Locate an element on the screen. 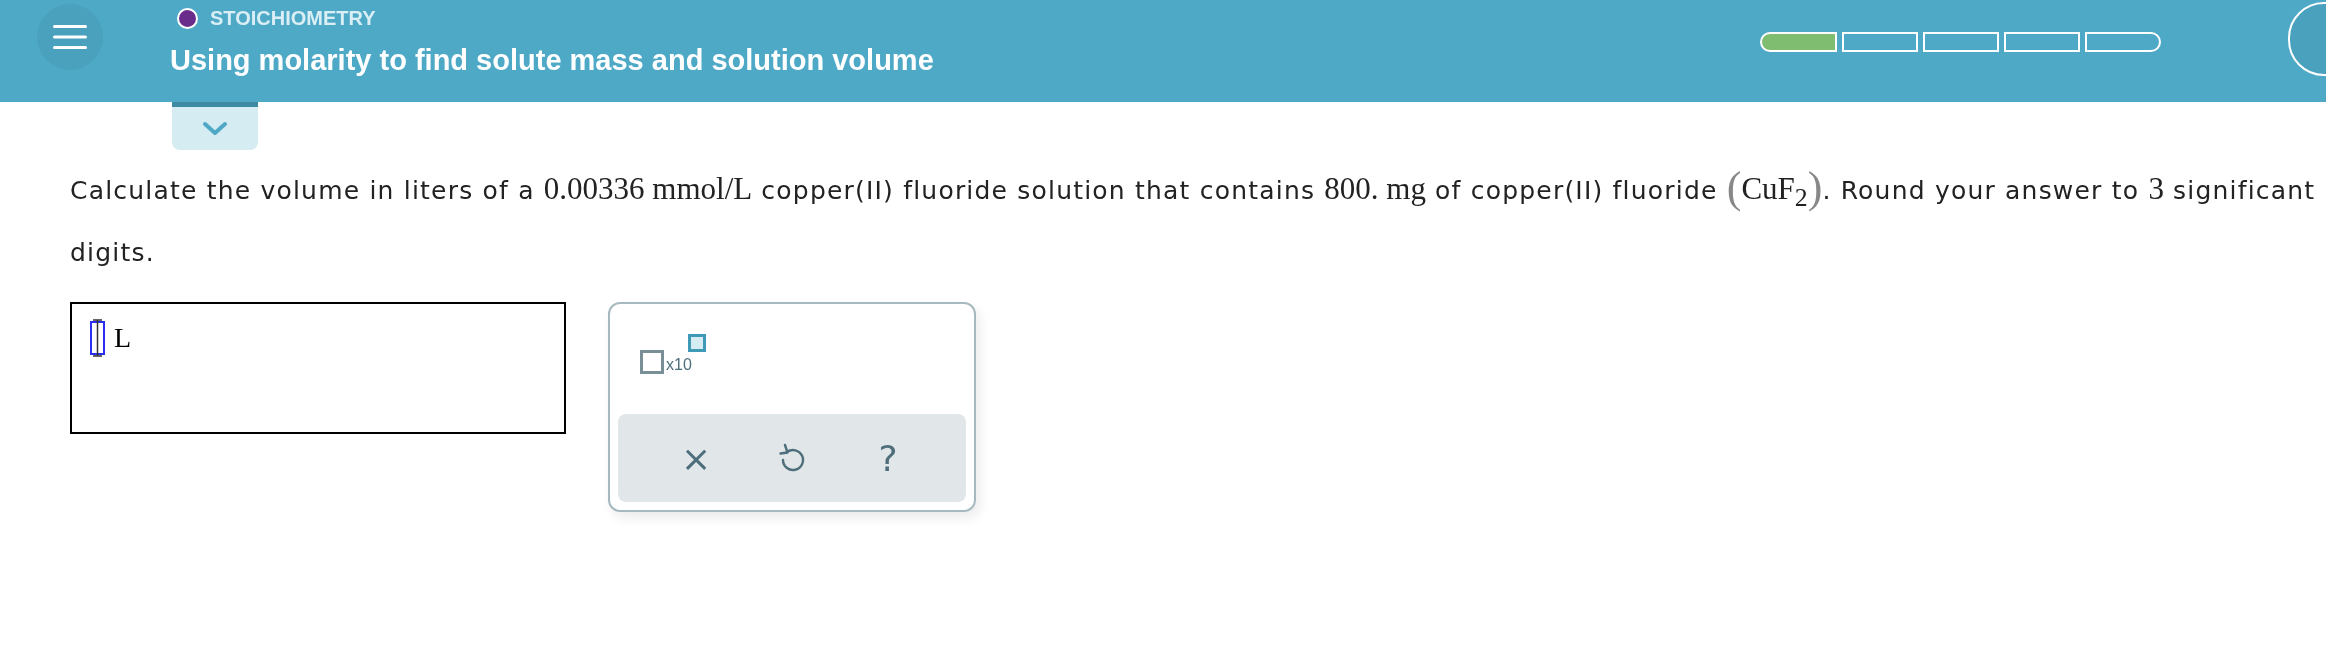  chevron-down-icon is located at coordinates (215, 128).